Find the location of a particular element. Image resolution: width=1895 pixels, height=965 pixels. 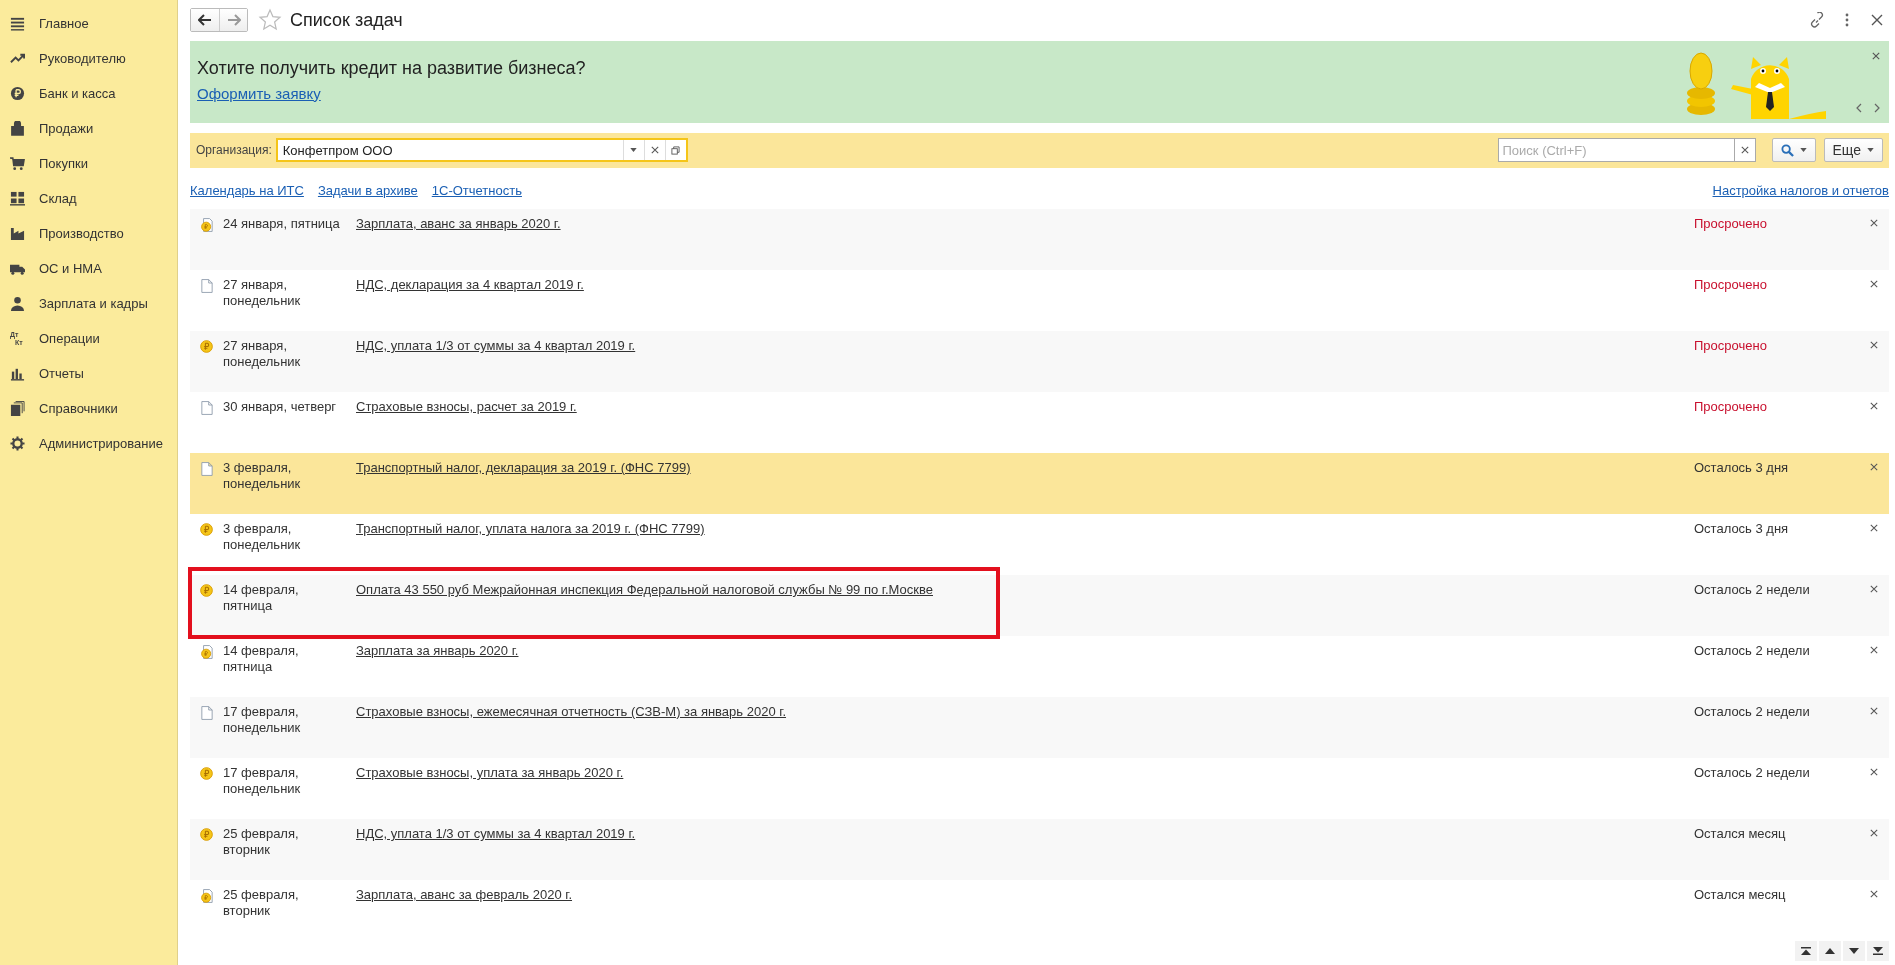

back-button is located at coordinates (205, 20).